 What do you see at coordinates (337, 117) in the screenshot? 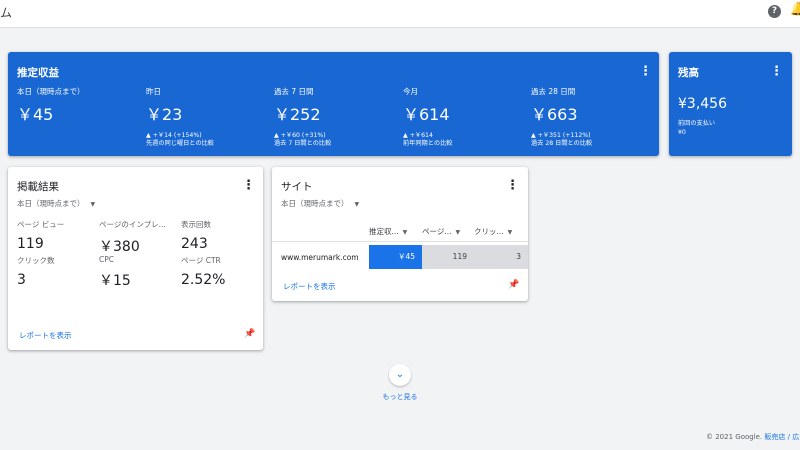
I see `earnings-metric-last-7-days: 過去 7 日間 ￥252 ▲ +￥60 (+31%) 過去 7 日間との比較` at bounding box center [337, 117].